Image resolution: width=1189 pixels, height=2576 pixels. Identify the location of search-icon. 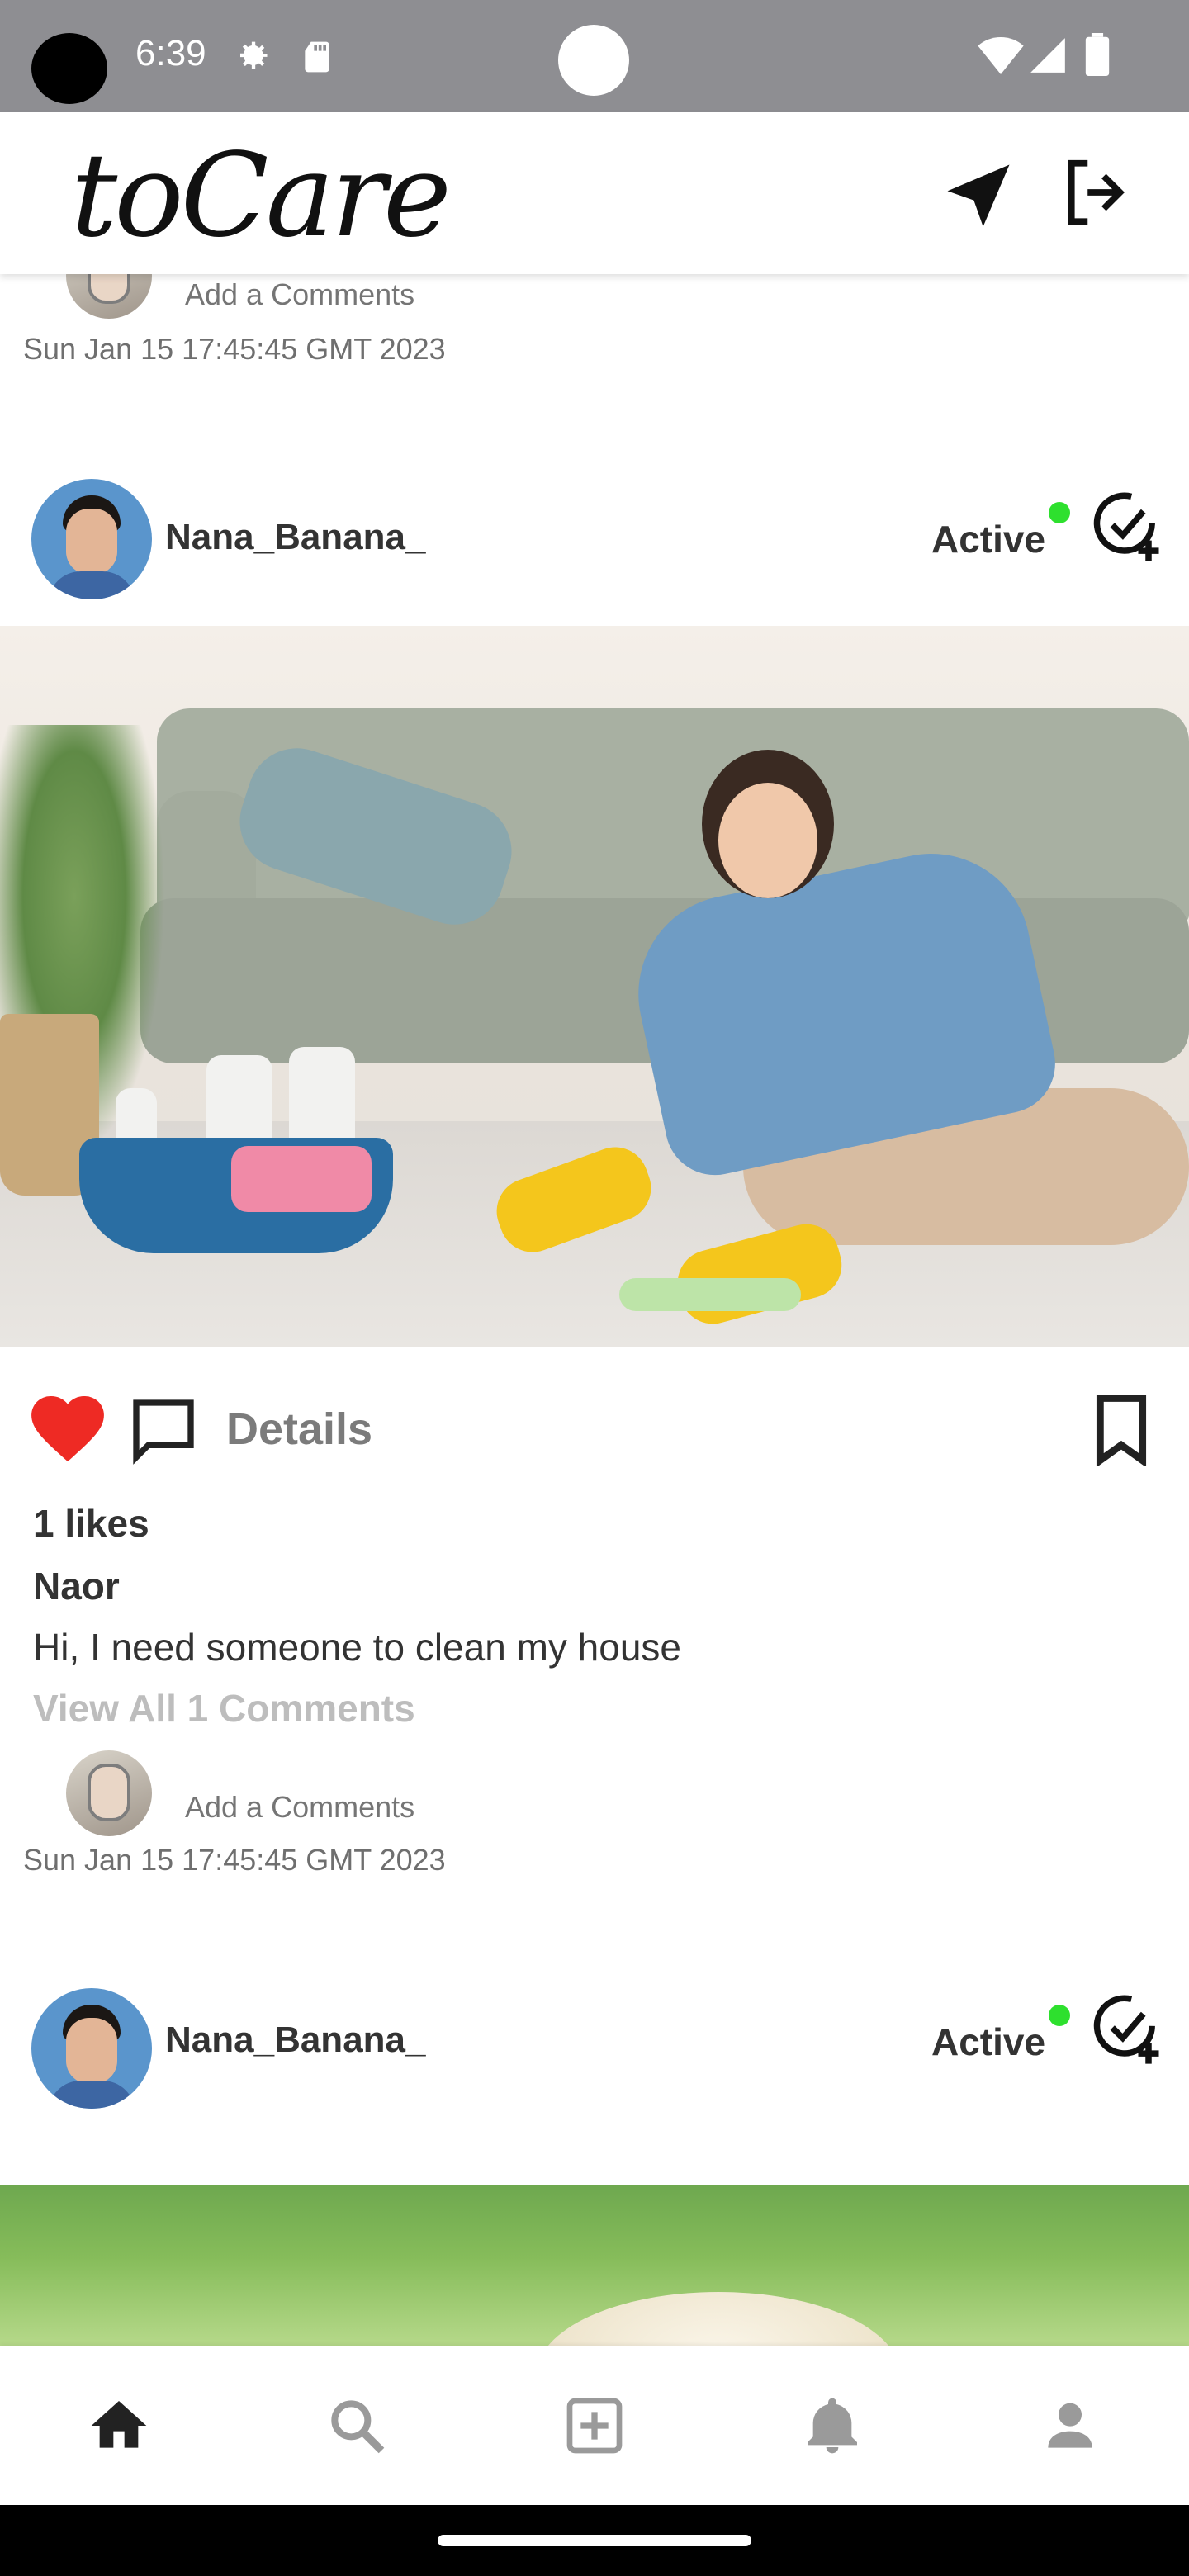
(357, 2426).